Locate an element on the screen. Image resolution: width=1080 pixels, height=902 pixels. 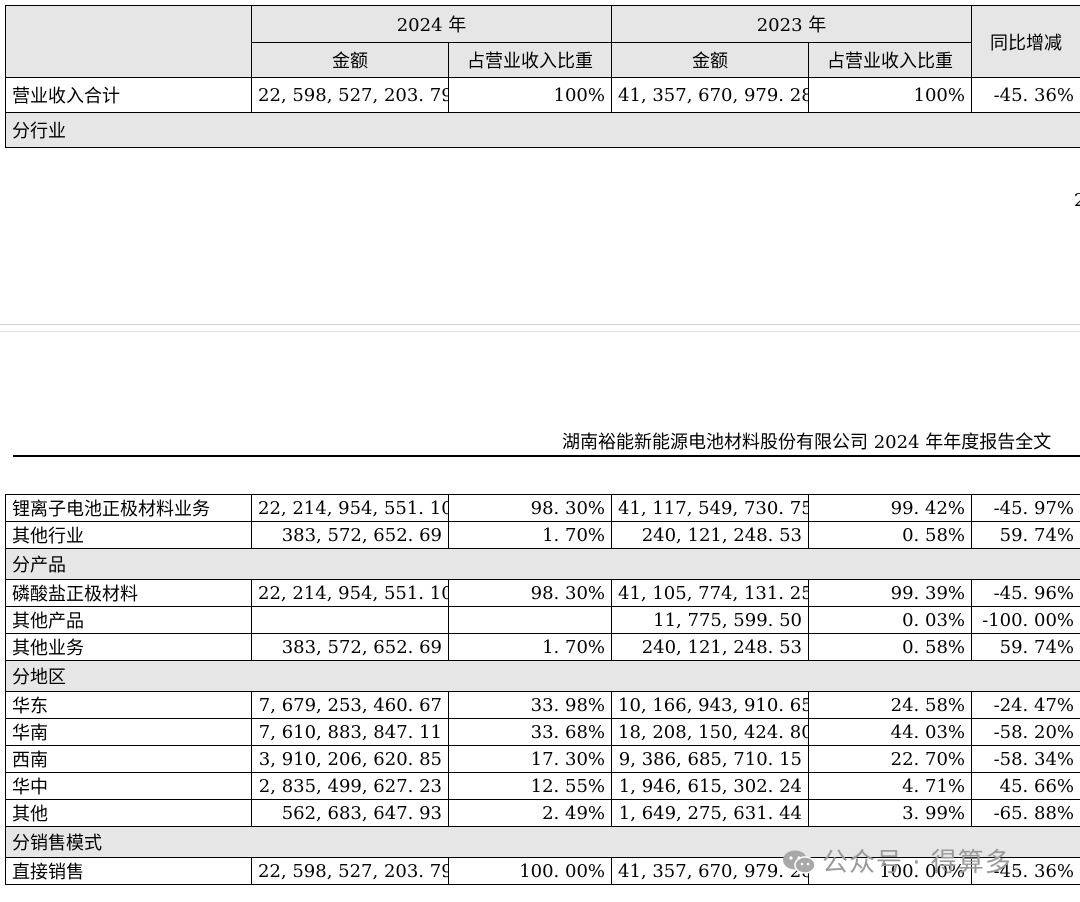
row-label: 其他产品 is located at coordinates (128, 620).